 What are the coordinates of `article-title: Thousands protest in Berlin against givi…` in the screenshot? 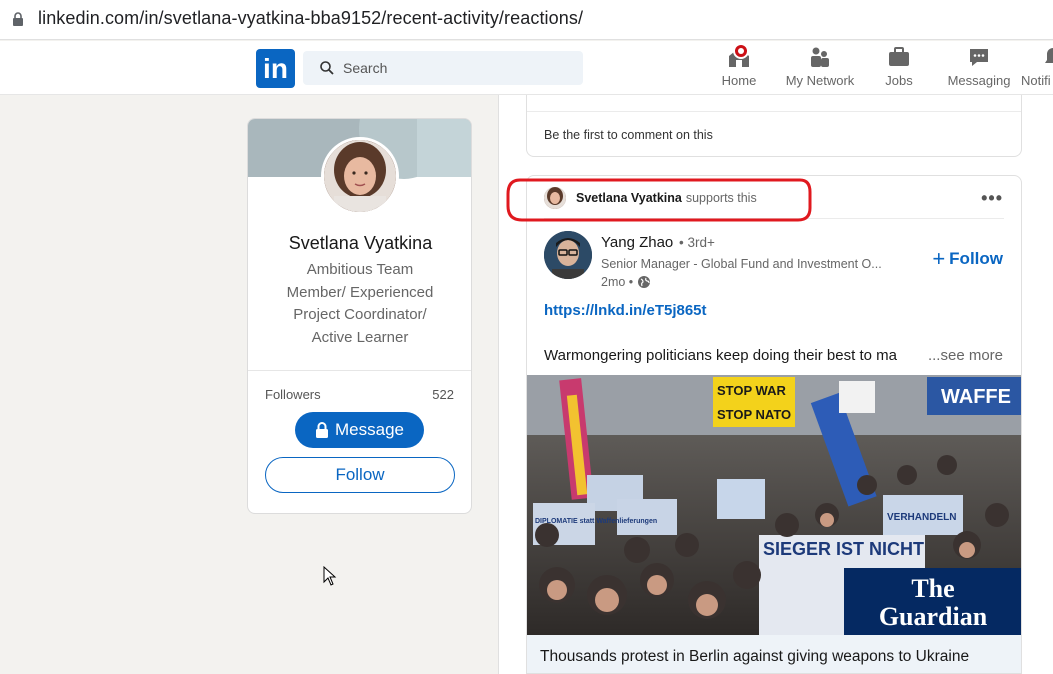 It's located at (755, 656).